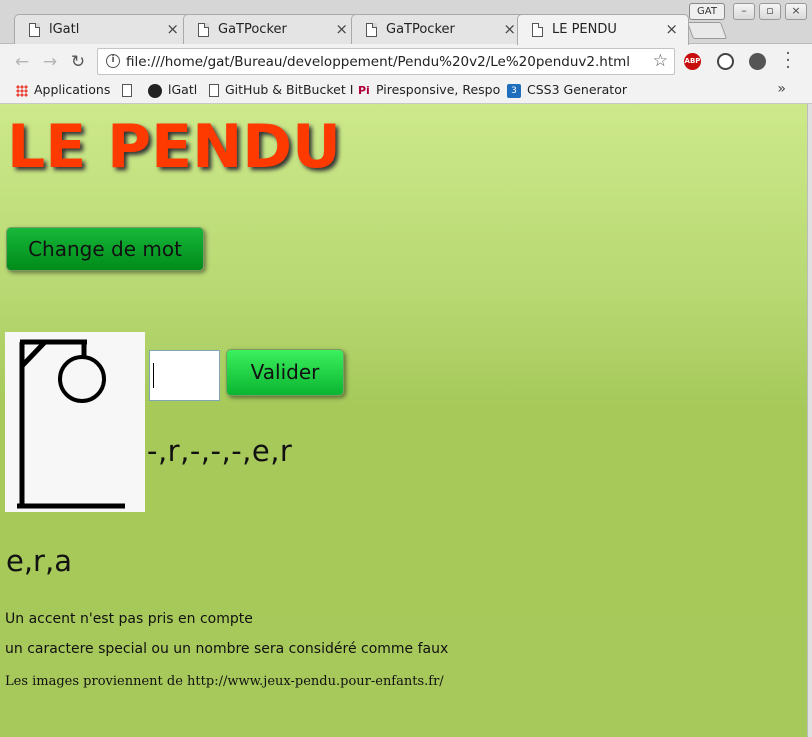  What do you see at coordinates (129, 619) in the screenshot?
I see `accent-note: Un accent n'est pas pris en compte` at bounding box center [129, 619].